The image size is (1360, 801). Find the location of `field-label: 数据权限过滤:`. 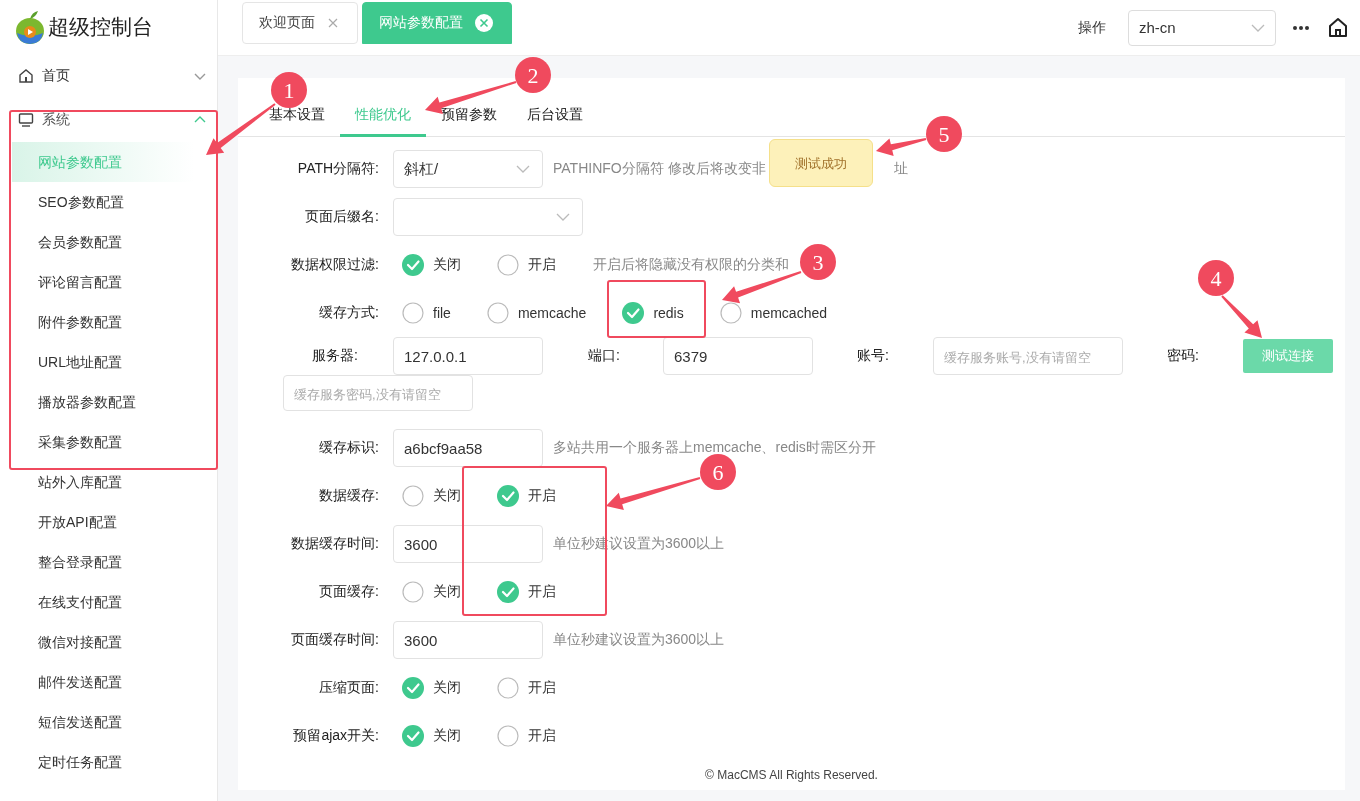

field-label: 数据权限过滤: is located at coordinates (335, 265).